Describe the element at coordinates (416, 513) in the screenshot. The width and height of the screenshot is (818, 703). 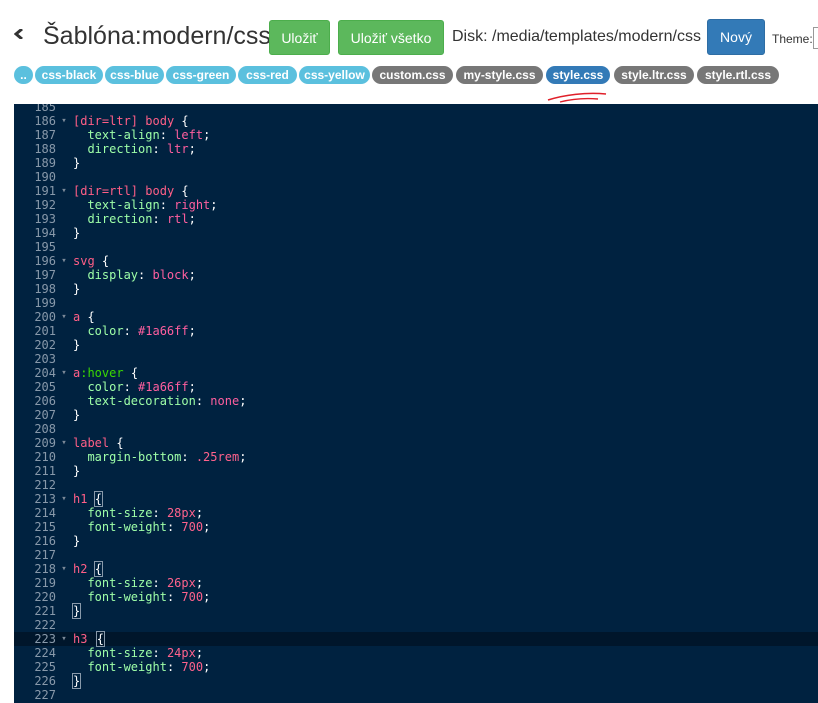
I see `code-line: 214 font-size: 28px;` at that location.